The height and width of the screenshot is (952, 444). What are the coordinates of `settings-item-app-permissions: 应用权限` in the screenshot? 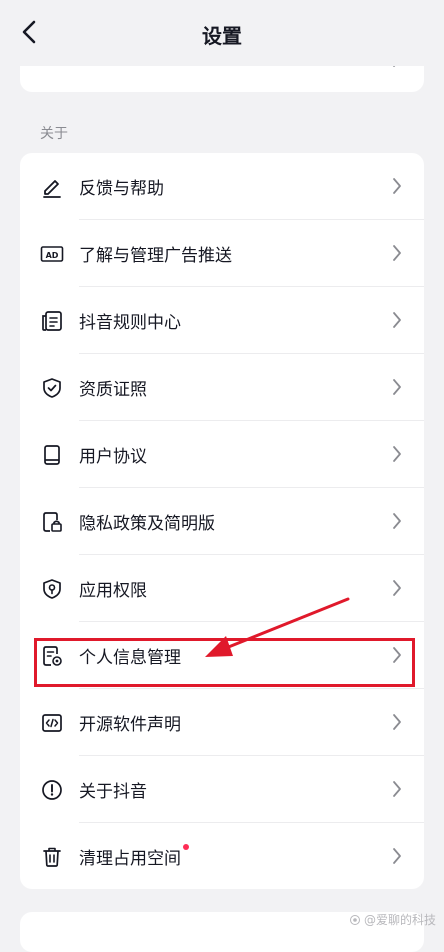 It's located at (222, 588).